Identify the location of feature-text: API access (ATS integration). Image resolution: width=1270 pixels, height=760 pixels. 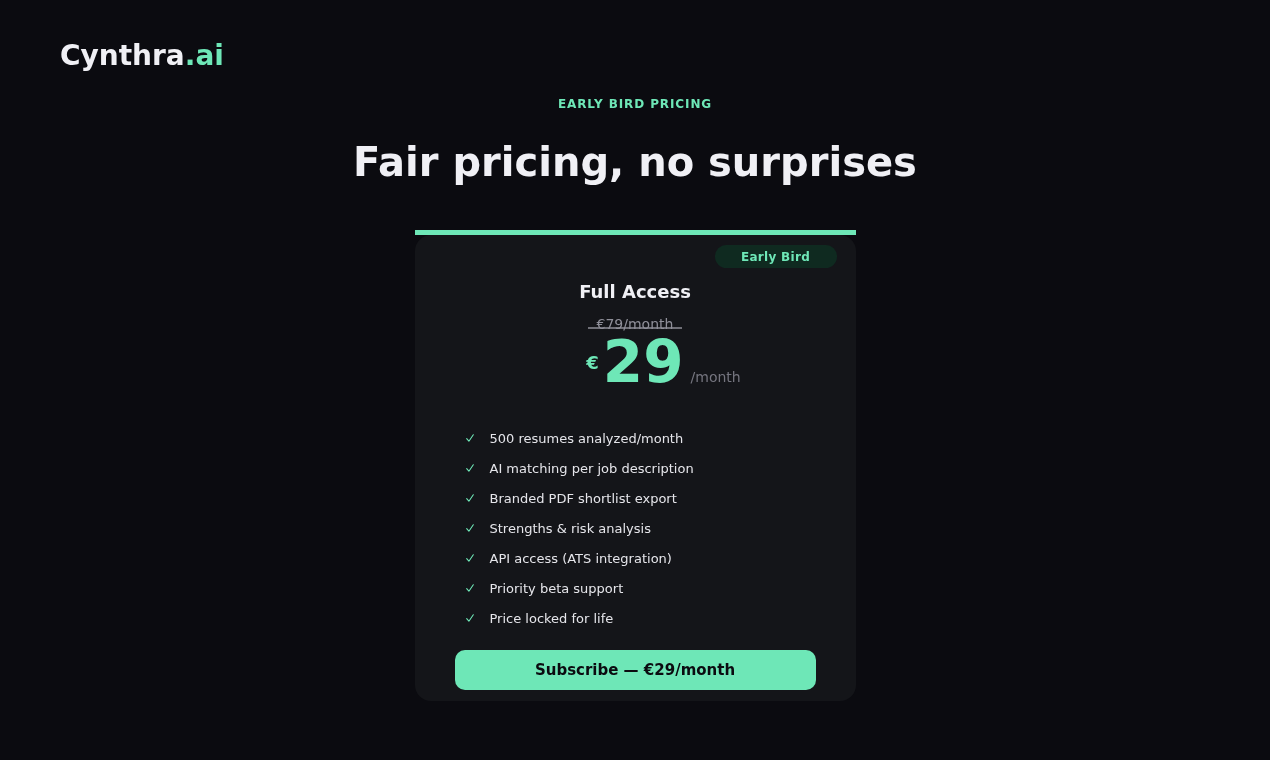
(580, 558).